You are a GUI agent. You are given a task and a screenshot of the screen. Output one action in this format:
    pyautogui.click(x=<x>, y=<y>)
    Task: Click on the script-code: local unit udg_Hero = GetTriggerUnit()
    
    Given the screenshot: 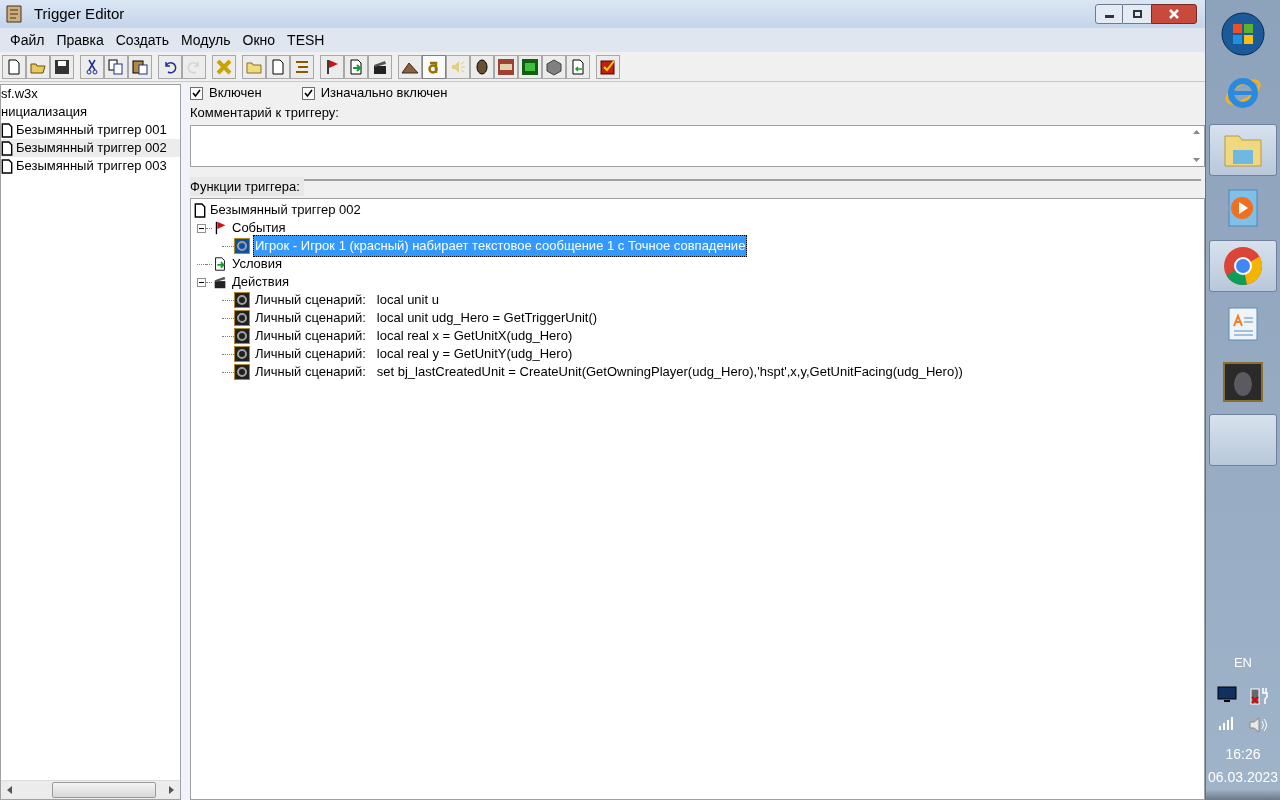 What is the action you would take?
    pyautogui.click(x=487, y=318)
    